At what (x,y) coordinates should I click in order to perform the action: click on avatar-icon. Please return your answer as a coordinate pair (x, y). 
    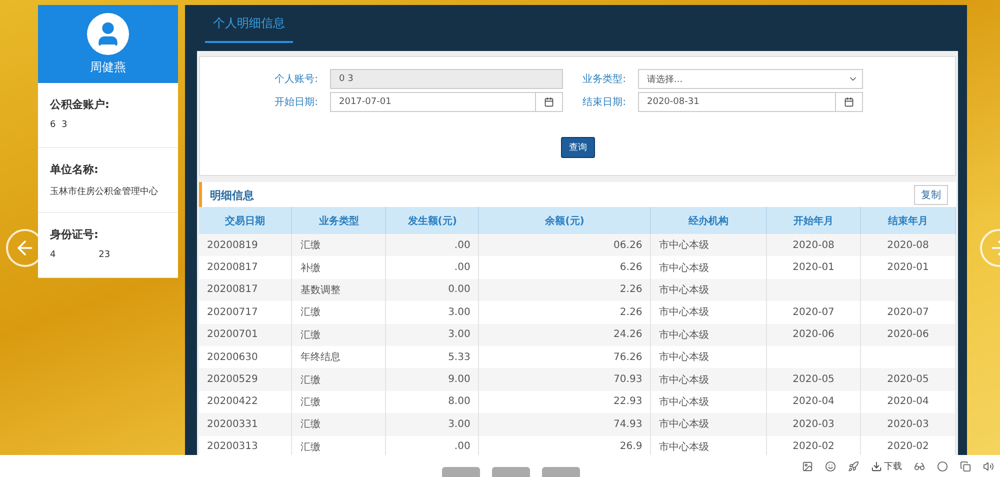
    Looking at the image, I should click on (108, 33).